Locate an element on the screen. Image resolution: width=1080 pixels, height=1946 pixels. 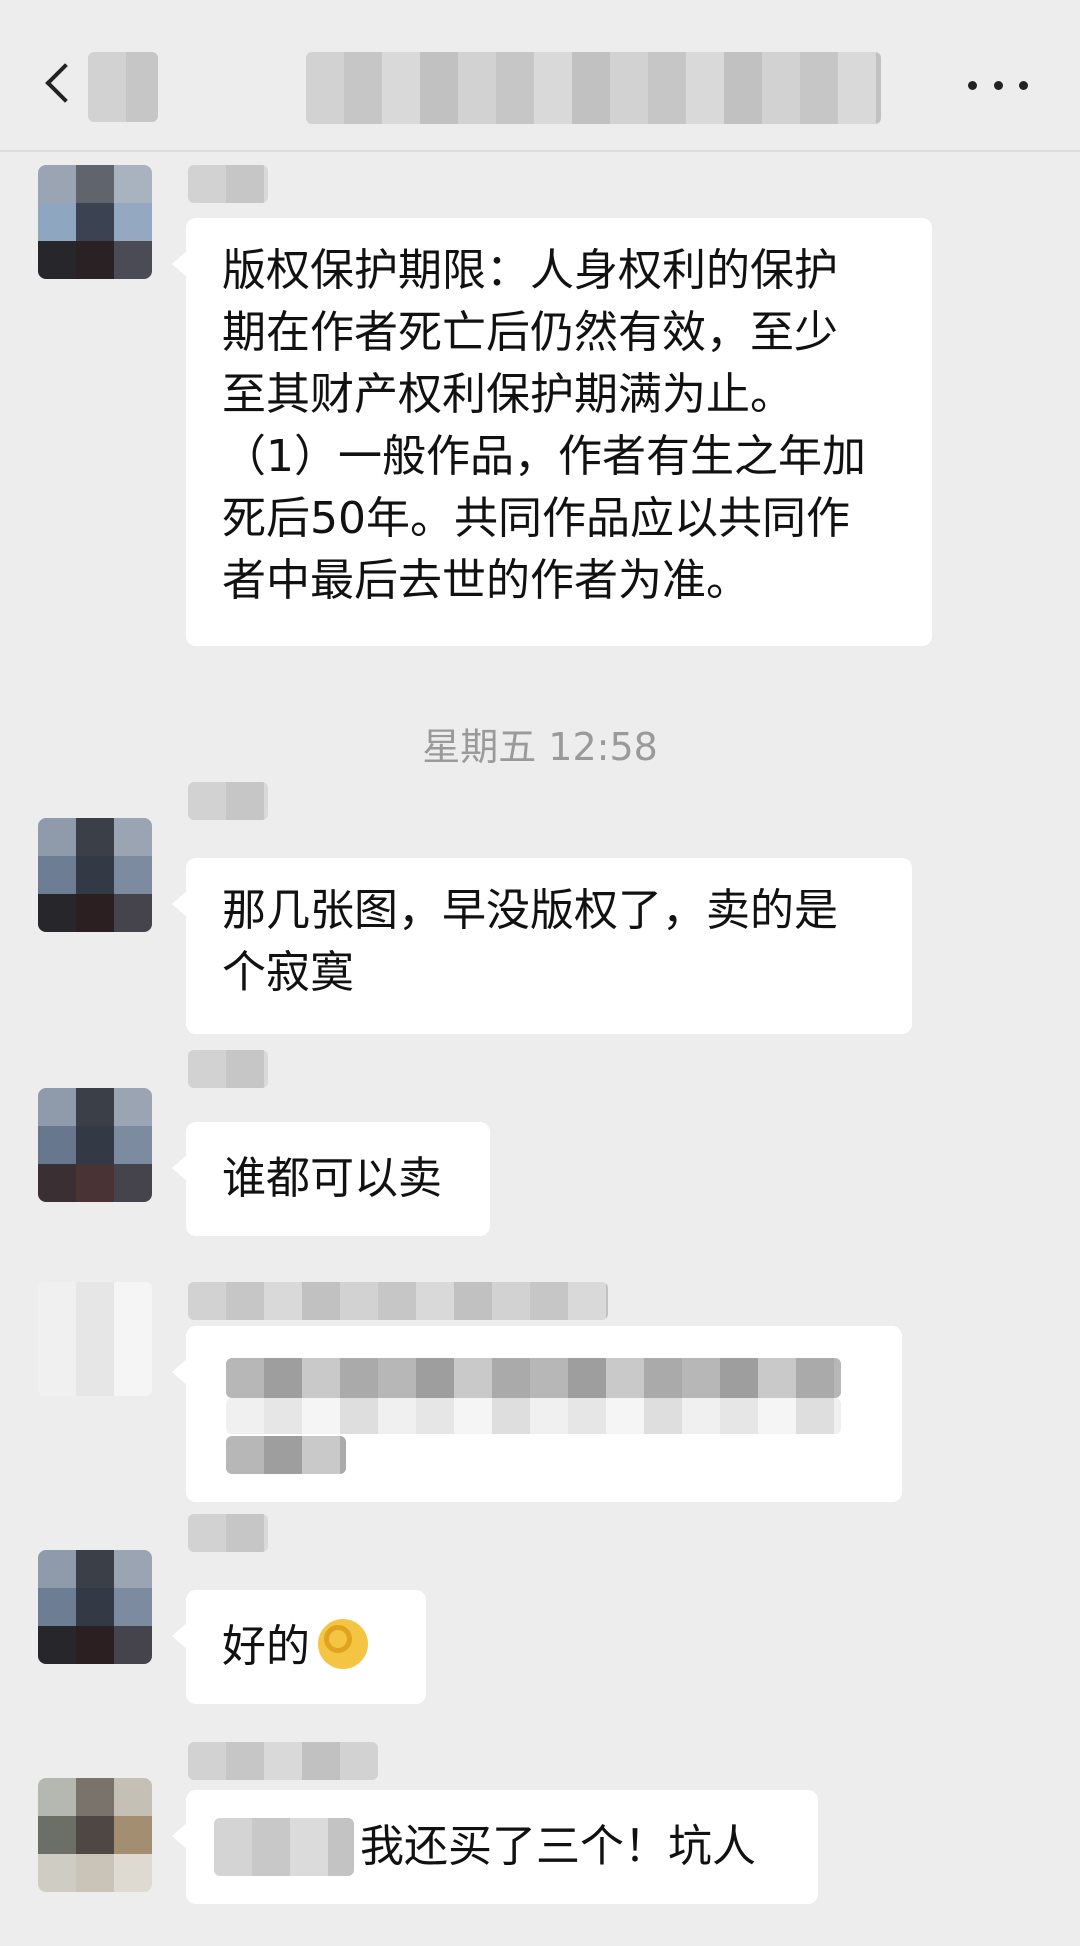
redacted-chat-title is located at coordinates (593, 88).